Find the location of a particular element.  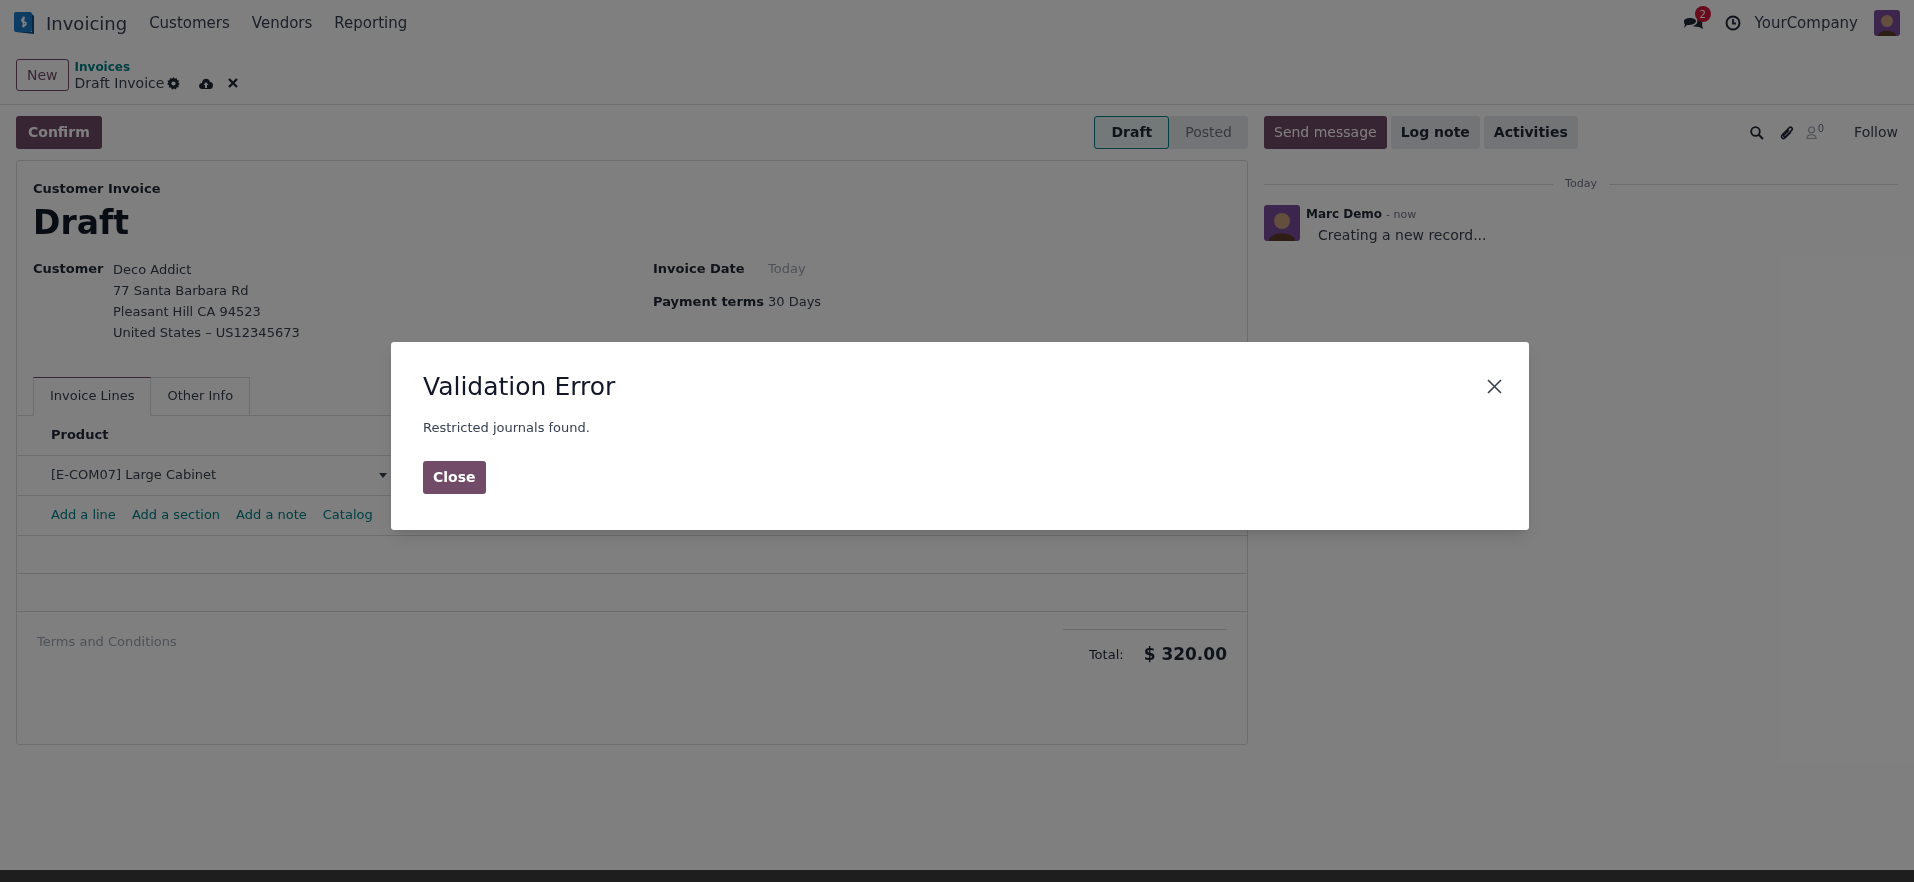

total-amount: $ 320.00 is located at coordinates (1185, 654).